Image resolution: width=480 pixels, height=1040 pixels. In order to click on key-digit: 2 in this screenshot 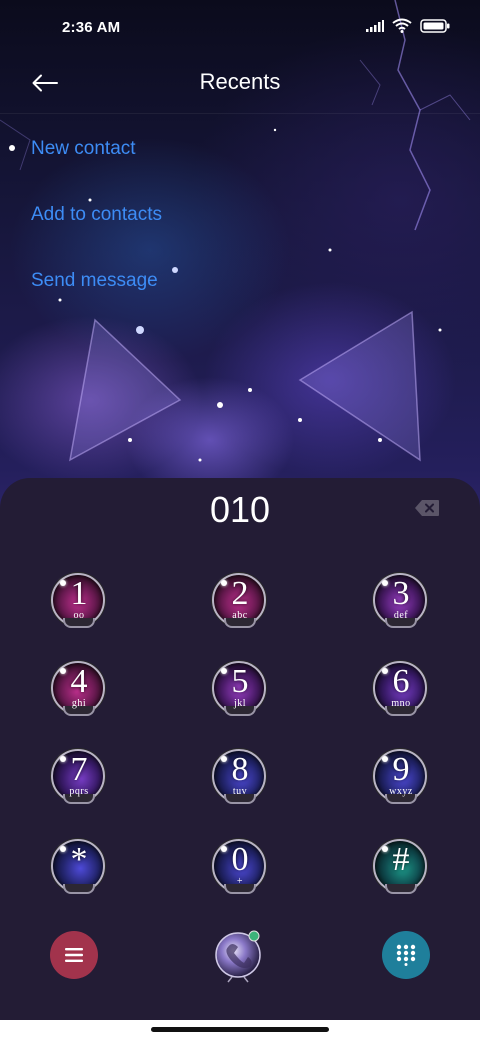, I will do `click(240, 593)`.